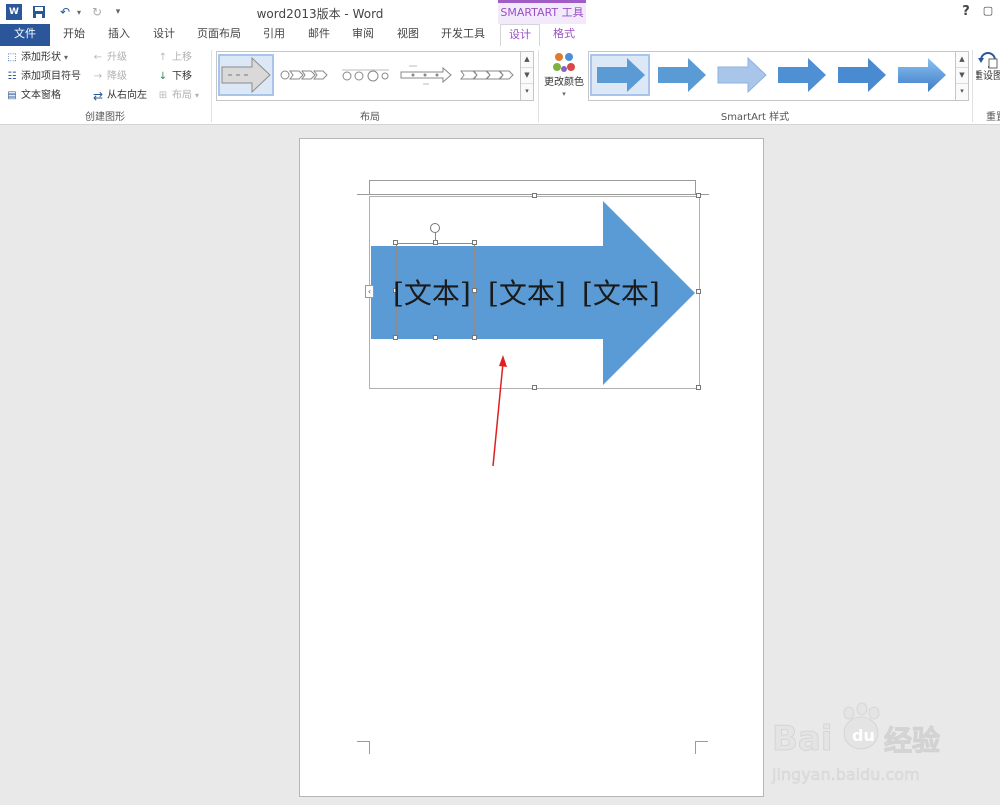 This screenshot has width=1000, height=805. I want to click on tab-smartart-design: 设计, so click(520, 35).